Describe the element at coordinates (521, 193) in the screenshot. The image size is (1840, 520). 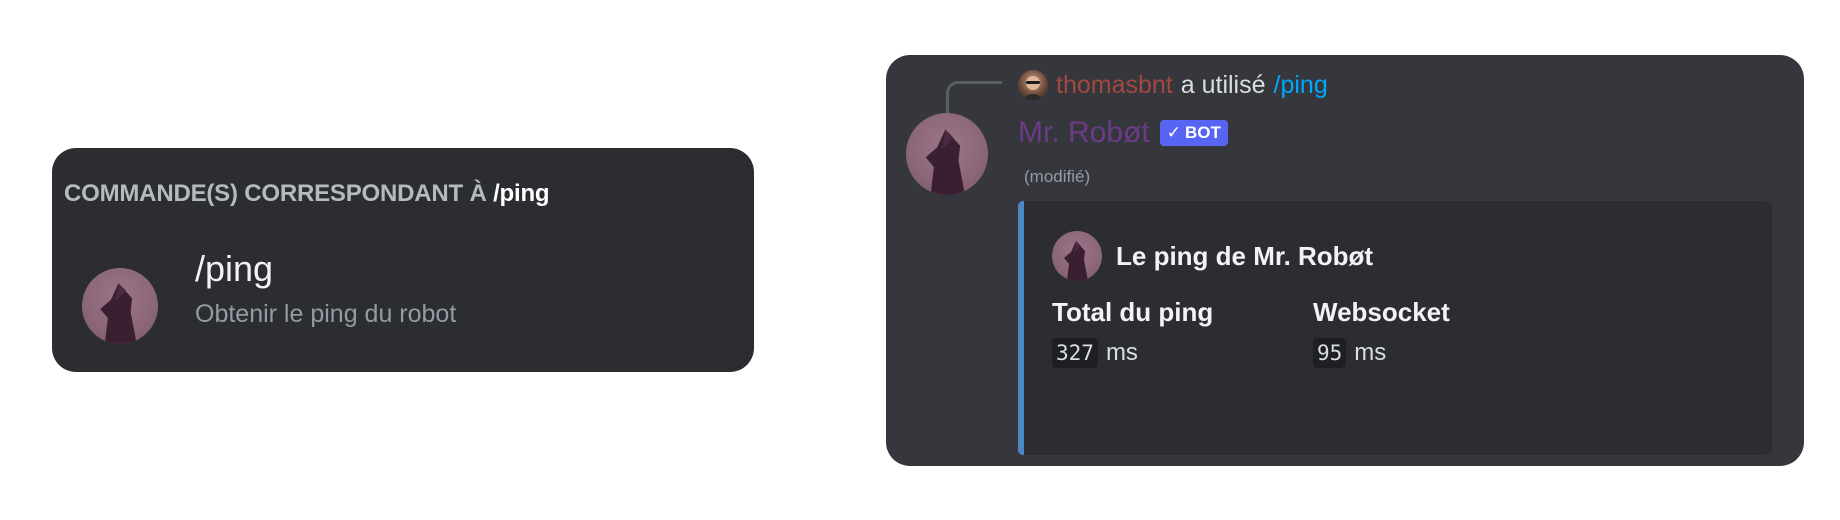
I see `suggestions-header-query: /ping` at that location.